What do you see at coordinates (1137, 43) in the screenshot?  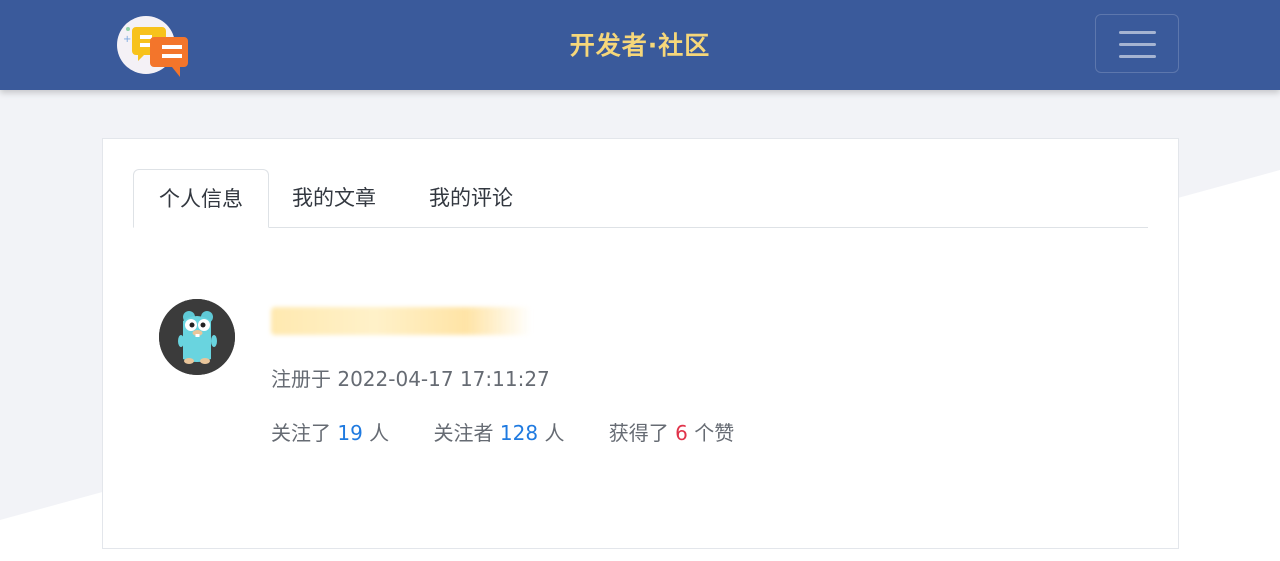 I see `hamburger-menu-button` at bounding box center [1137, 43].